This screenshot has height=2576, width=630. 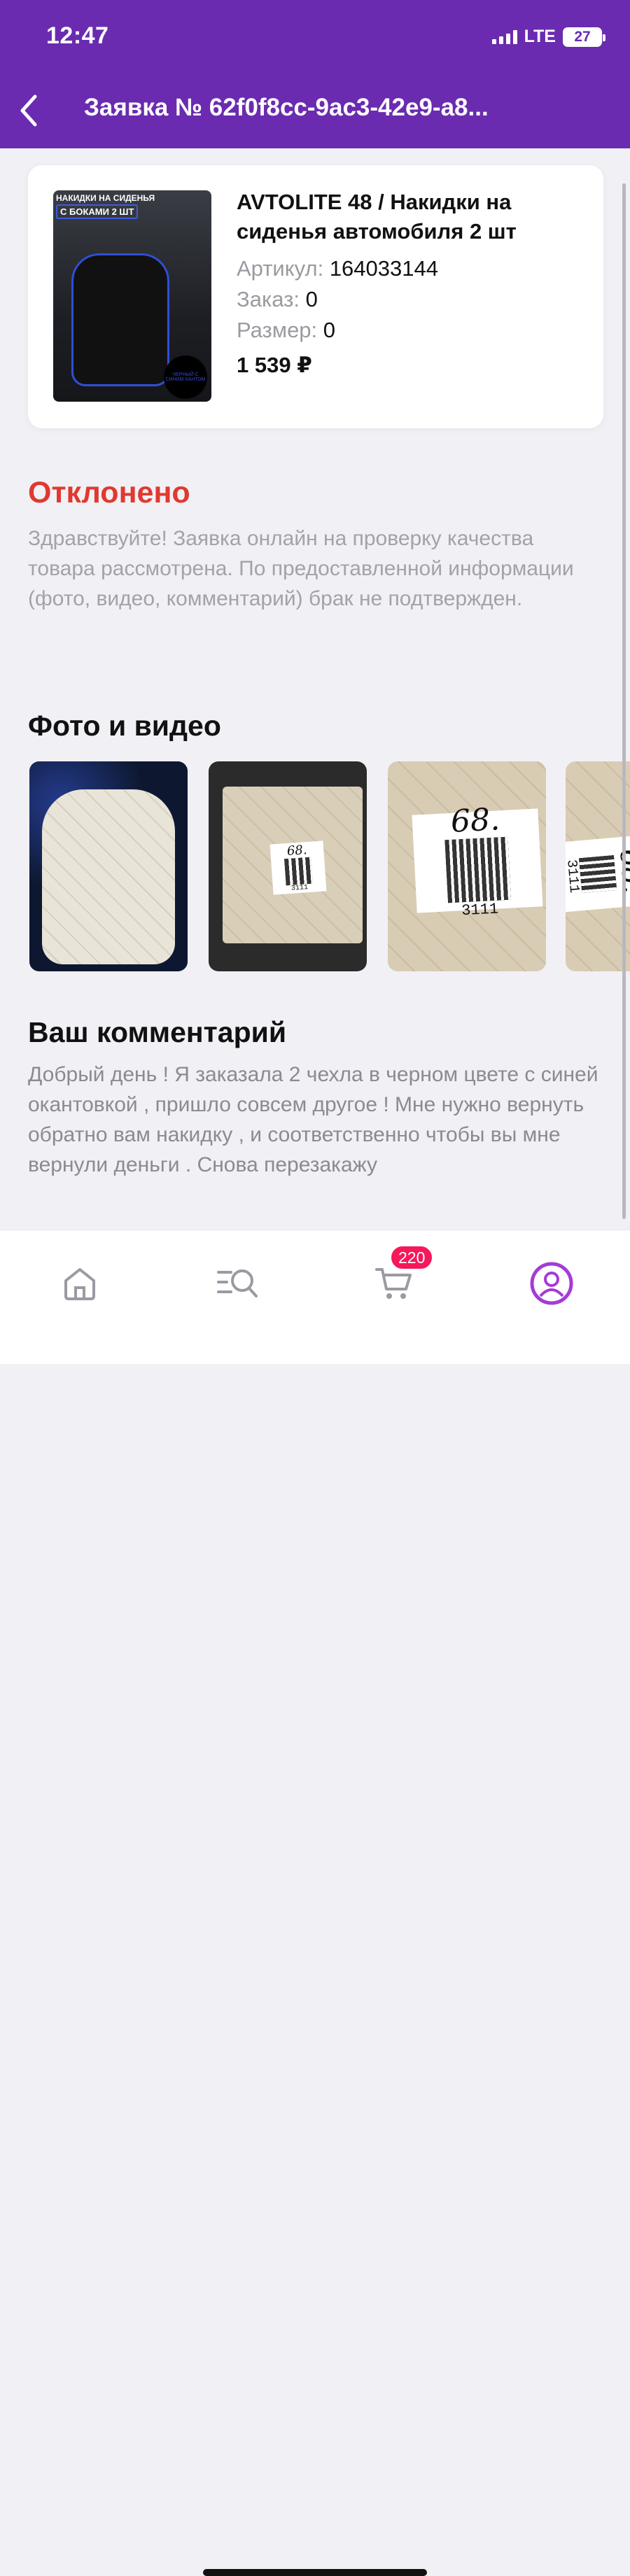 I want to click on order-value: 0, so click(x=311, y=299).